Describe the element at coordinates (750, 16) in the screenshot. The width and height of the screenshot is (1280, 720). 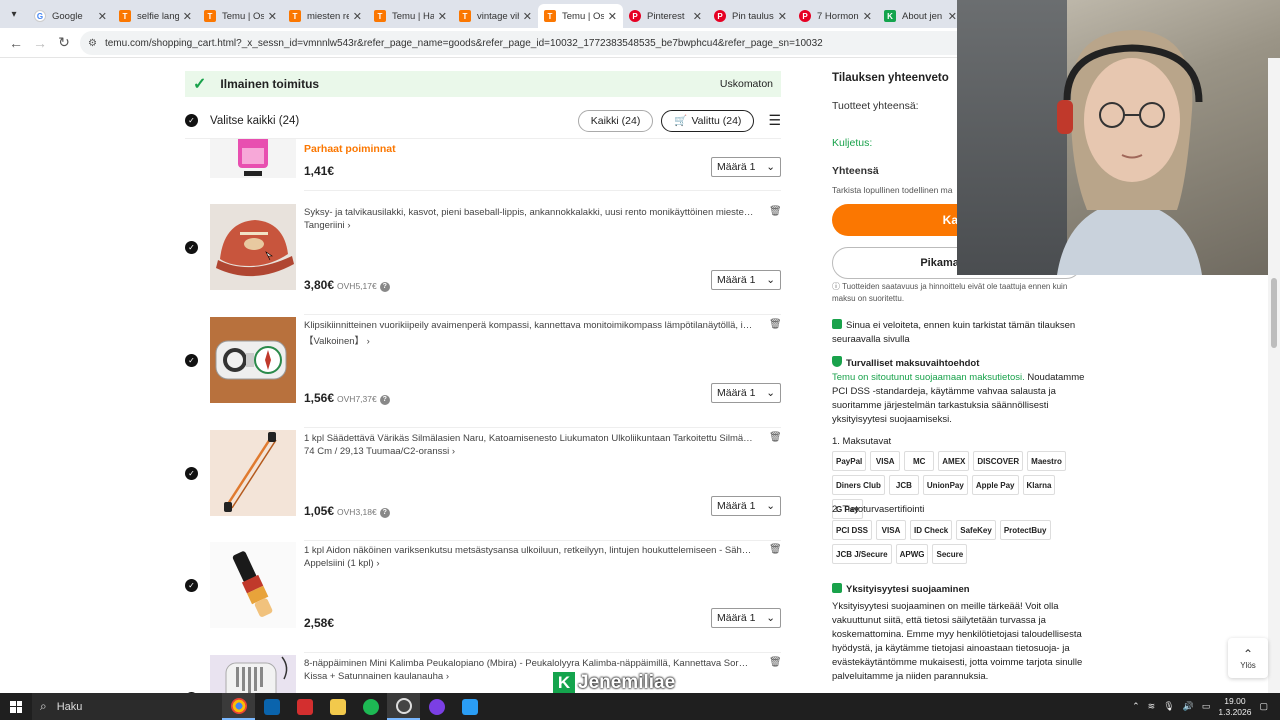
I see `browser-tab: P Pin taulus ✕` at that location.